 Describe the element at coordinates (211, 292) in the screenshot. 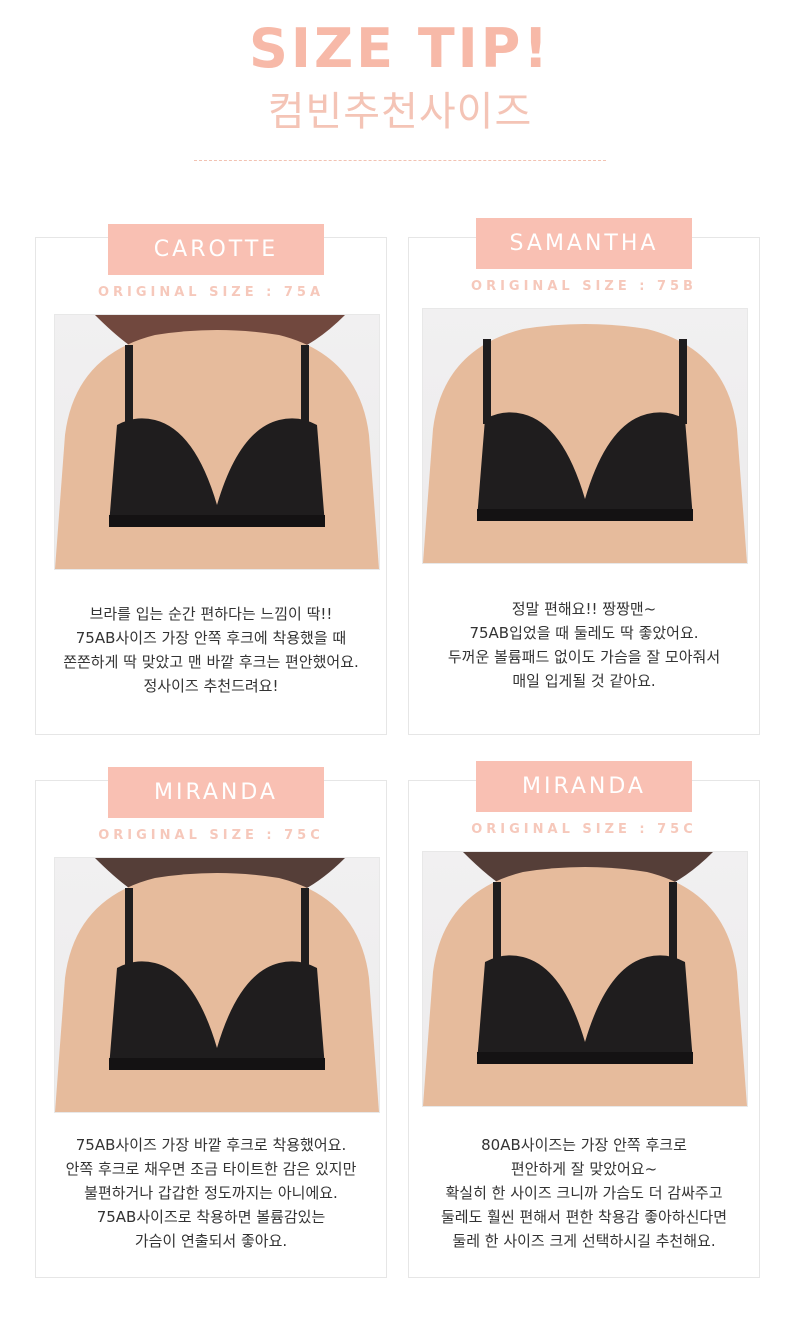

I see `original-size-label: ORIGINAL SIZE : 75A` at that location.